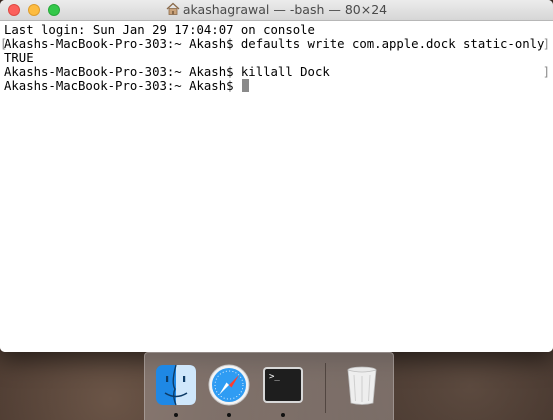 Image resolution: width=553 pixels, height=420 pixels. I want to click on window-title-container: akashagrawal — -bash — 80×24, so click(276, 9).